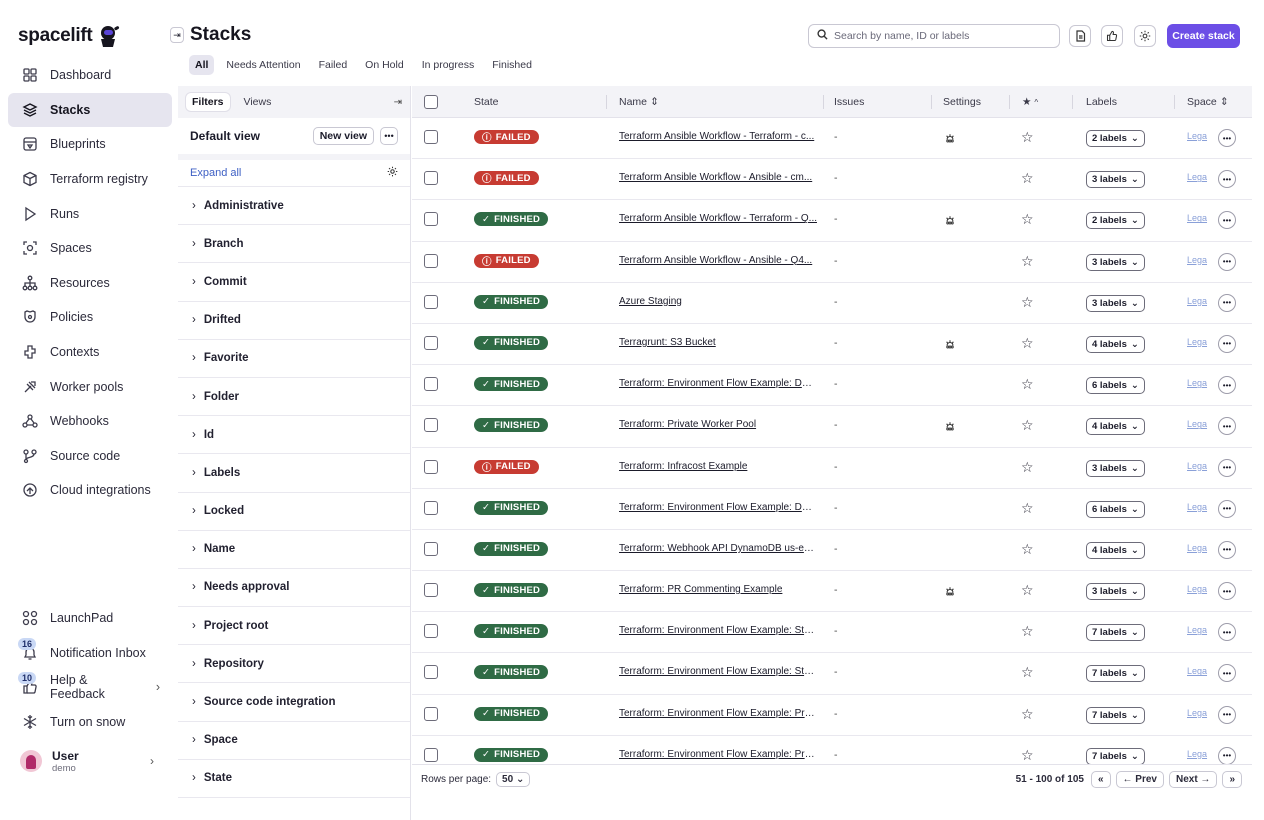 The width and height of the screenshot is (1264, 820). I want to click on filter-needs-approval: › Needs approval, so click(294, 588).